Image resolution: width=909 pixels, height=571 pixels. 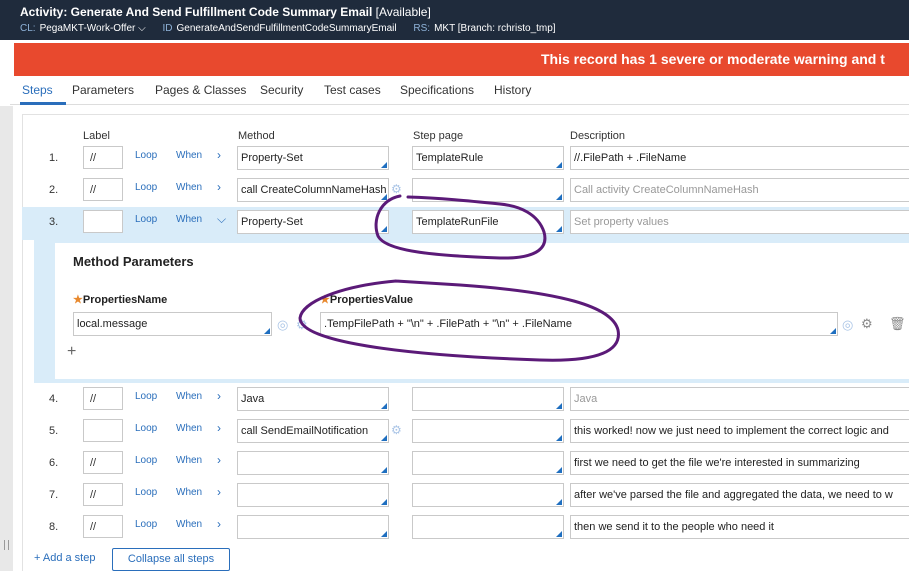 What do you see at coordinates (103, 90) in the screenshot?
I see `tab-parameters: Parameters` at bounding box center [103, 90].